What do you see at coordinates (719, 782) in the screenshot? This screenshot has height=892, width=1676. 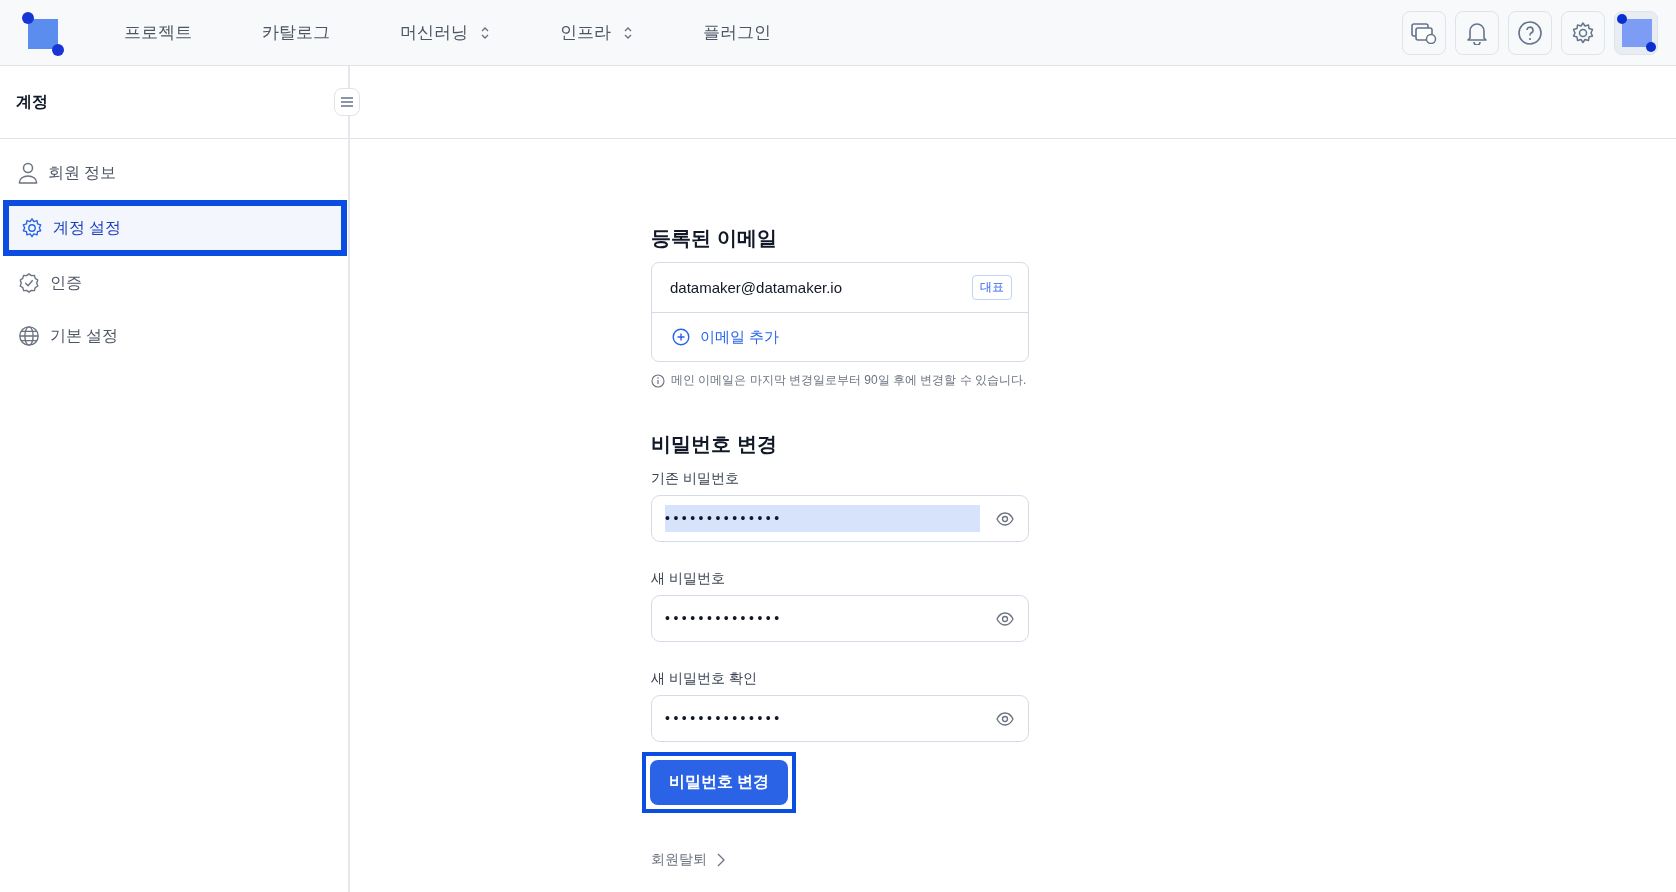 I see `change-password-button: 비밀번호 변경` at bounding box center [719, 782].